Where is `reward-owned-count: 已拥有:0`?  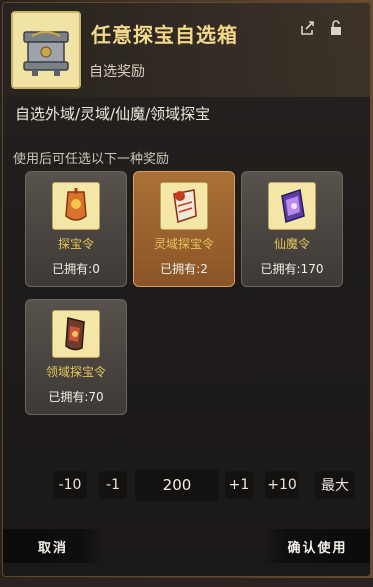
reward-owned-count: 已拥有:0 is located at coordinates (76, 269).